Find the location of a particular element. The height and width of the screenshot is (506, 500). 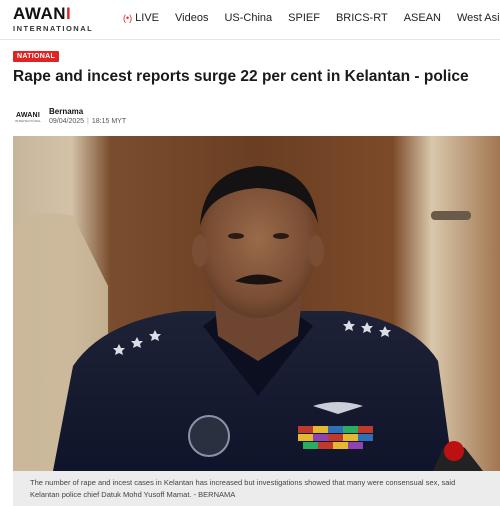

category-badge: NATIONAL is located at coordinates (36, 56).